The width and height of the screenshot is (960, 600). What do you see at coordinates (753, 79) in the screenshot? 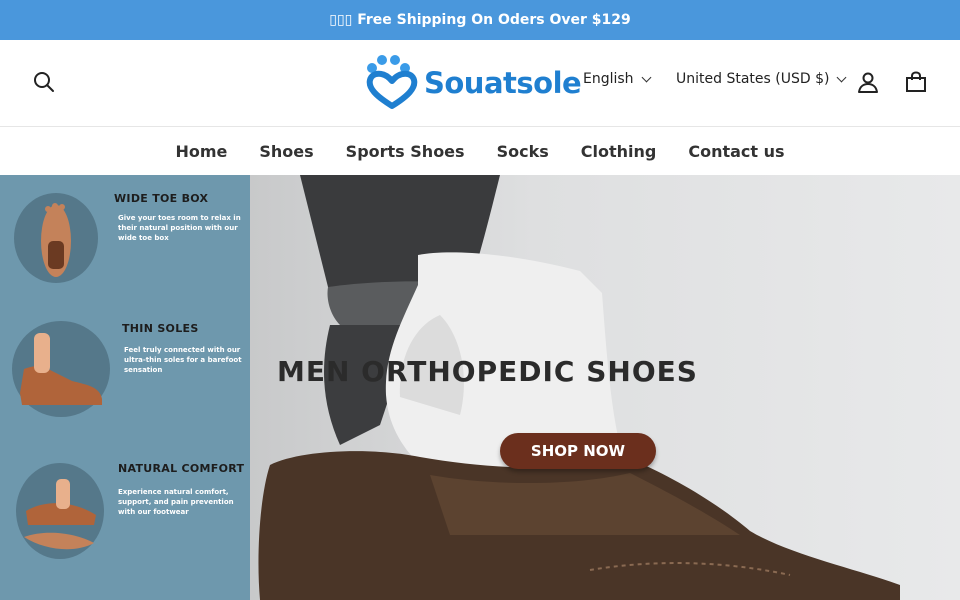
I see `currency-label: United States (USD $)` at bounding box center [753, 79].